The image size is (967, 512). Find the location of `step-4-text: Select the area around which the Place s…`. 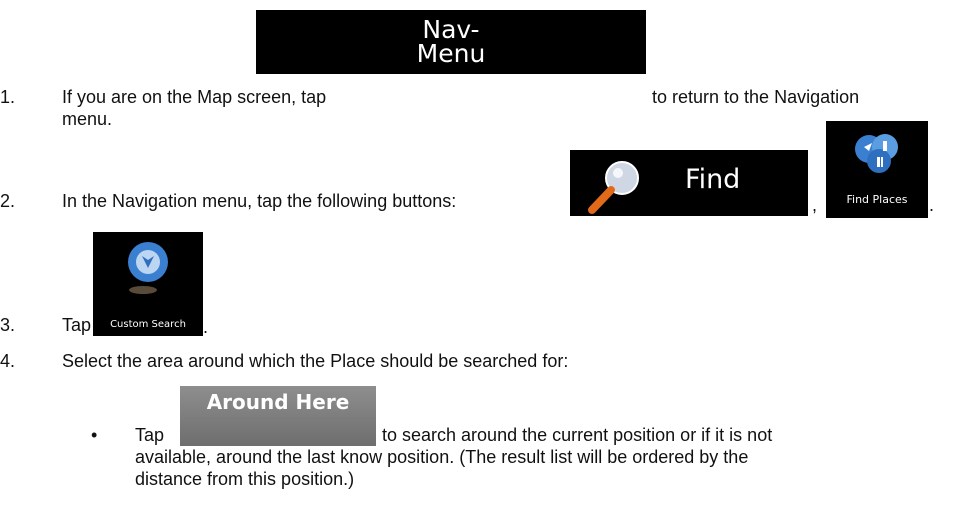

step-4-text: Select the area around which the Place s… is located at coordinates (315, 361).